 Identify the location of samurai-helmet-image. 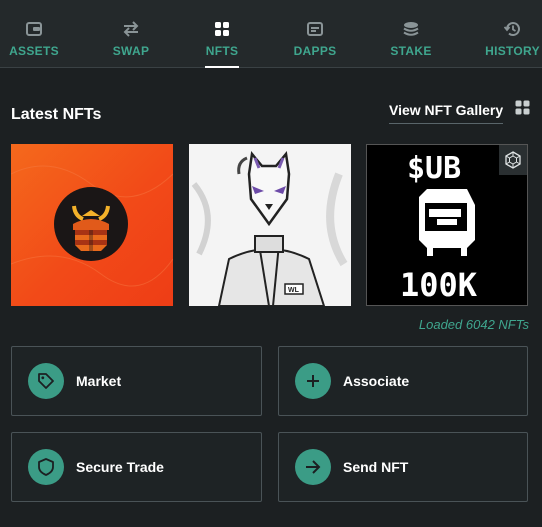
(92, 226).